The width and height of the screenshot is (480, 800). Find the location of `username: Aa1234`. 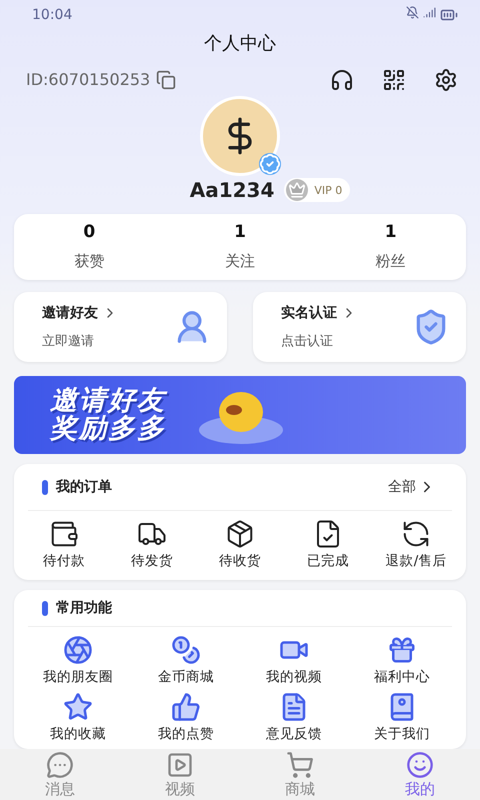

username: Aa1234 is located at coordinates (232, 190).